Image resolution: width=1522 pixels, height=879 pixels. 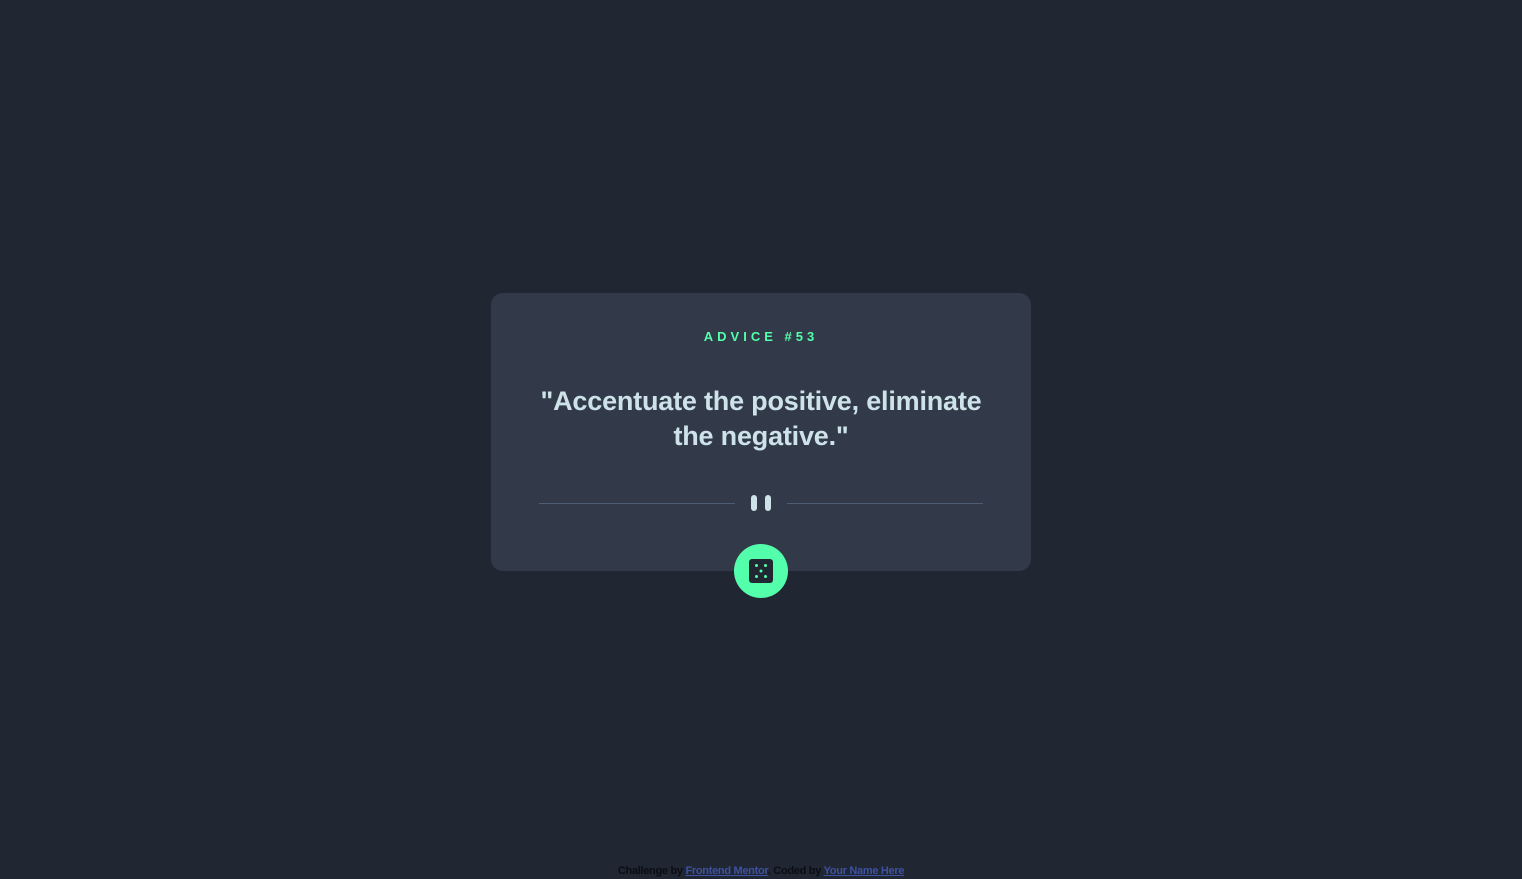 I want to click on pause-bar-left, so click(x=754, y=503).